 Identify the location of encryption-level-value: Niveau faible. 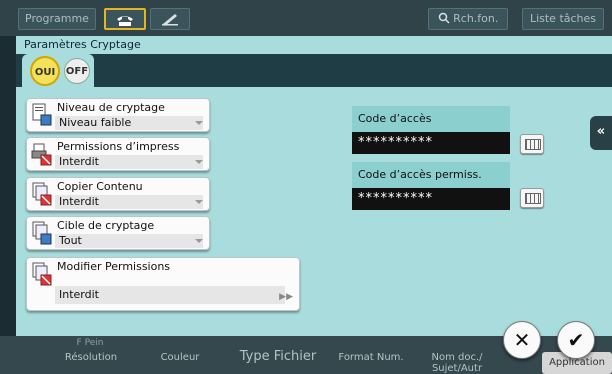
(129, 123).